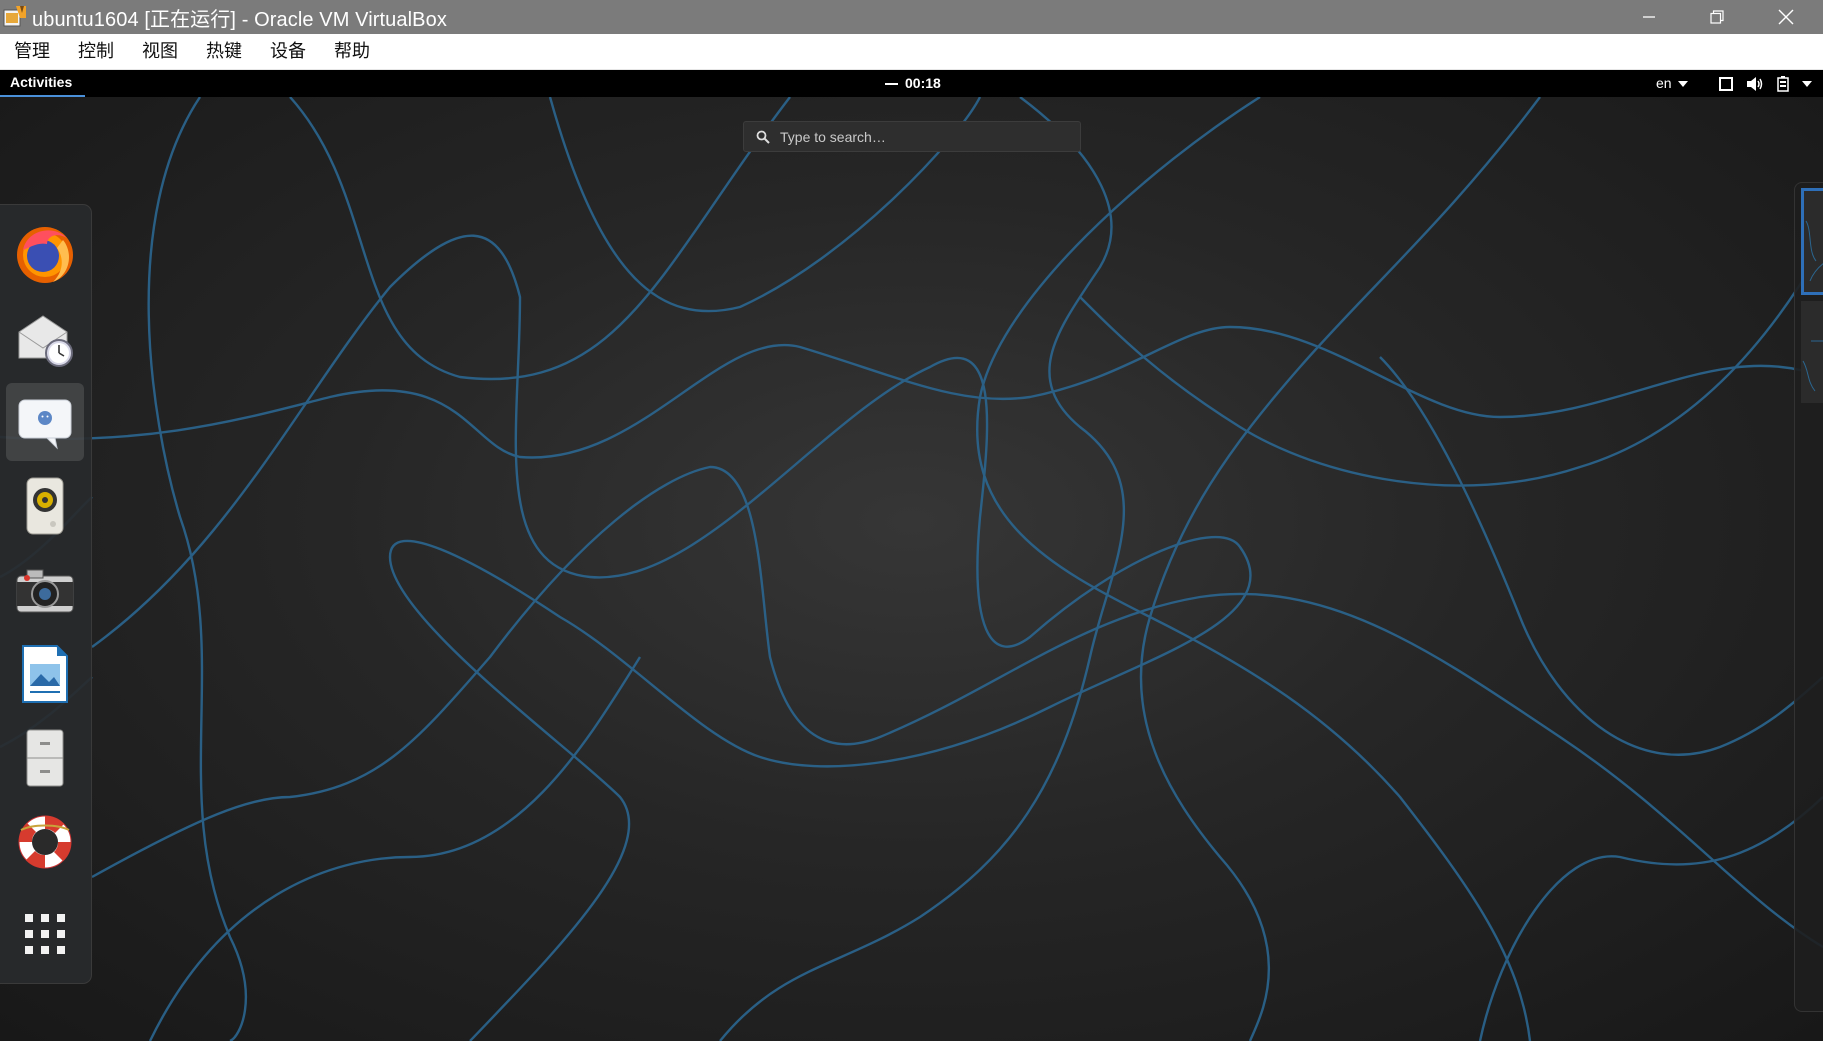 The image size is (1823, 1041). I want to click on menu-devices: 设备, so click(288, 51).